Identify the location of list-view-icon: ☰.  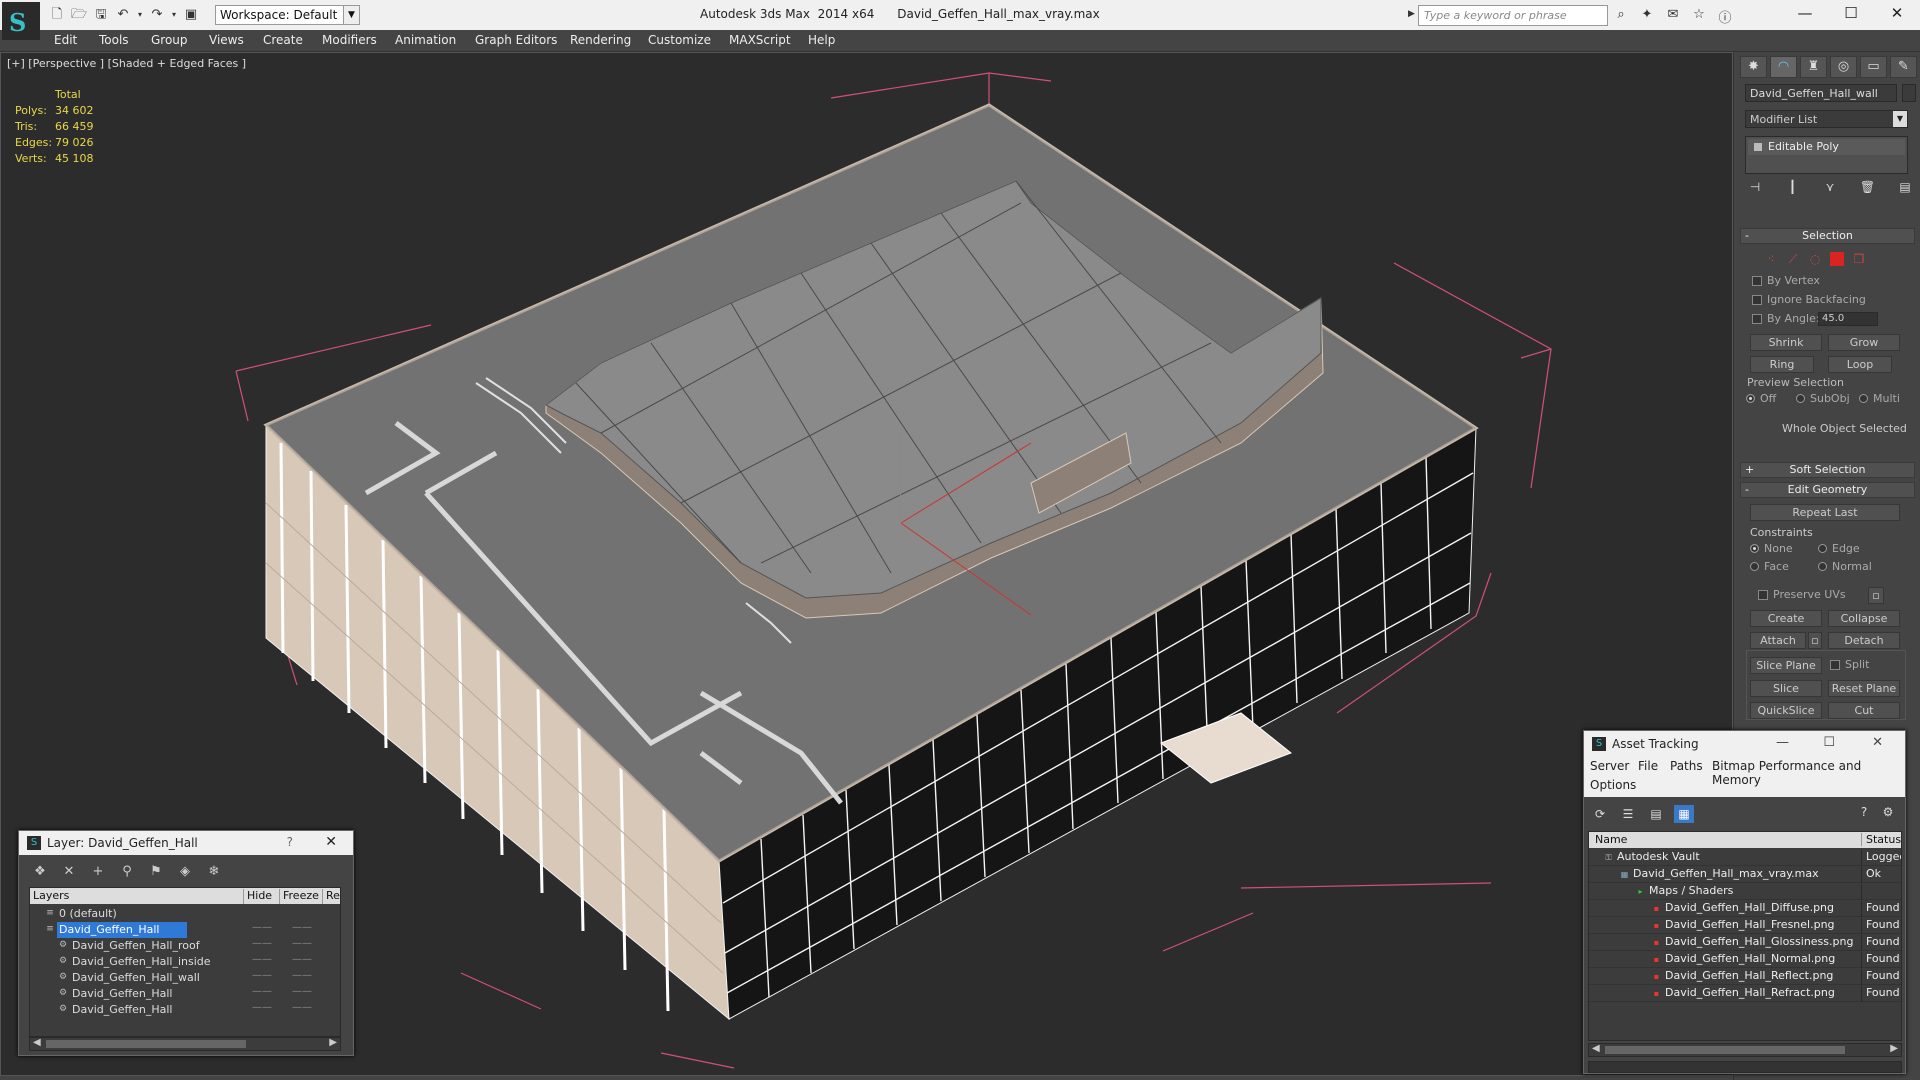
(1628, 814).